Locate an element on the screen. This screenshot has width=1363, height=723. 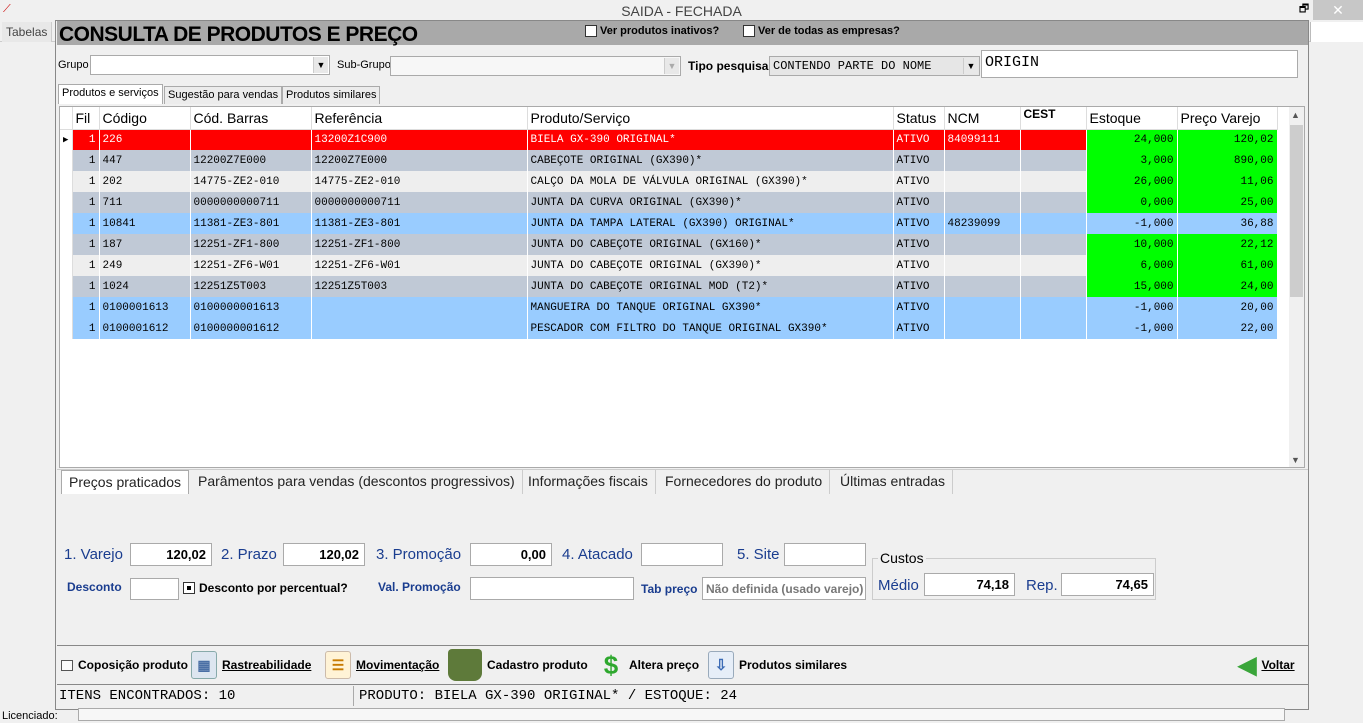
column-header-preco-varejo: Preço Varejo is located at coordinates (1227, 118).